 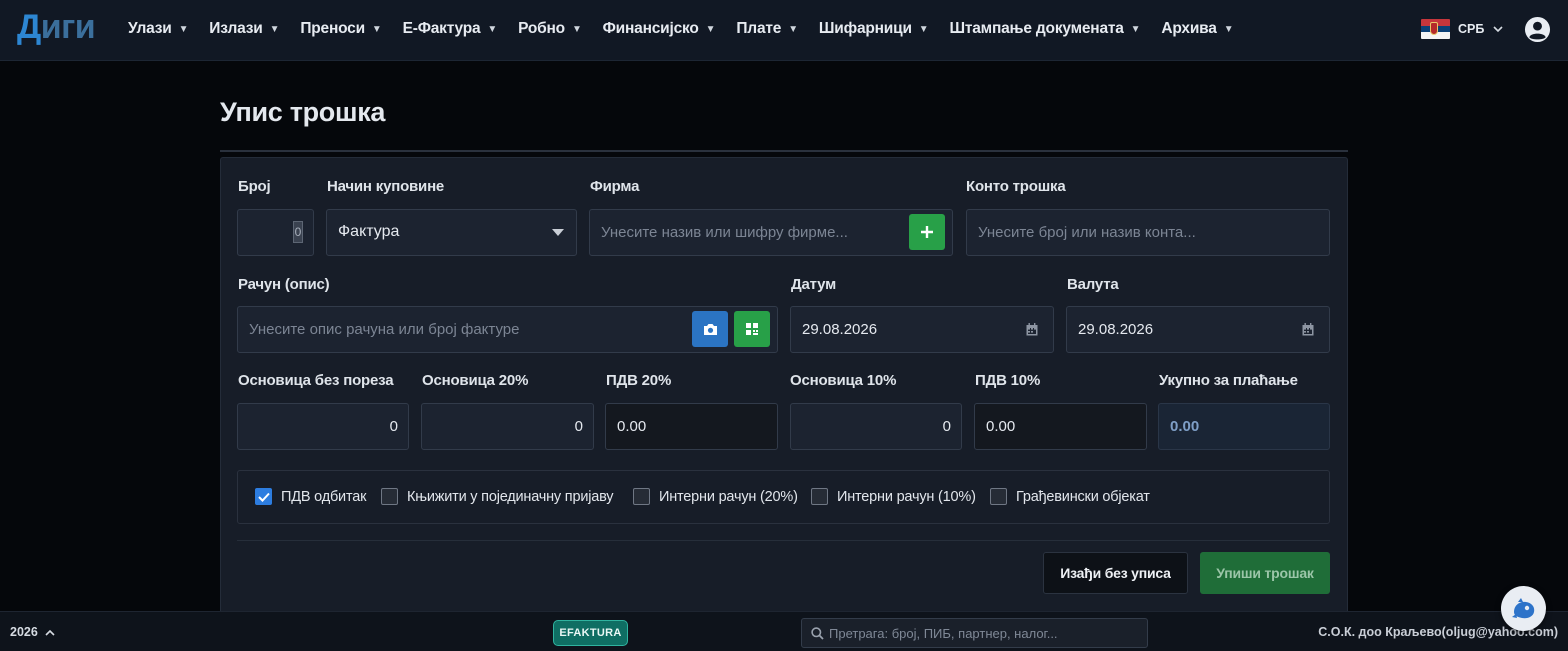 I want to click on pdv-10-value: 0.00, so click(x=1001, y=426).